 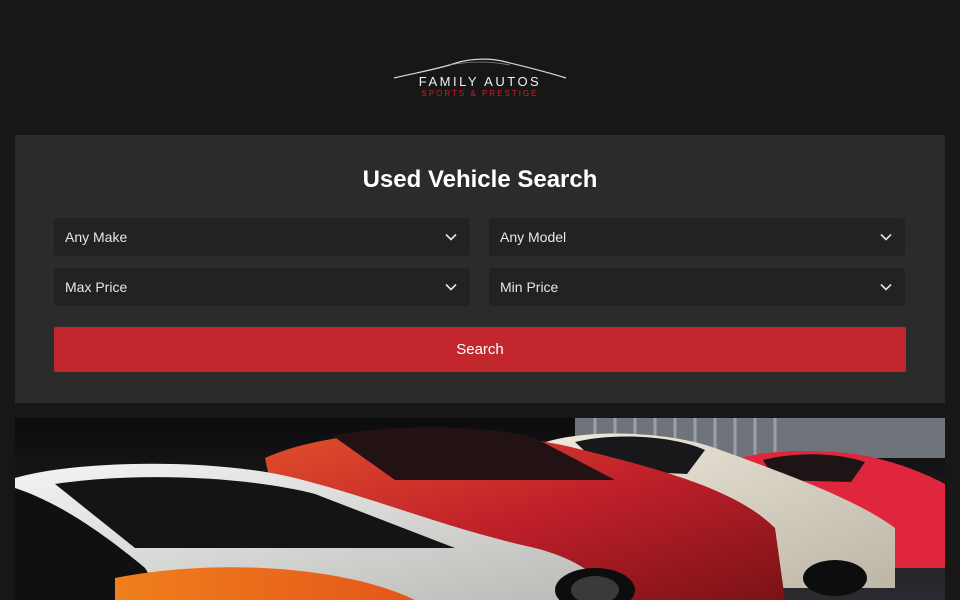 I want to click on search-button: Search, so click(x=480, y=349).